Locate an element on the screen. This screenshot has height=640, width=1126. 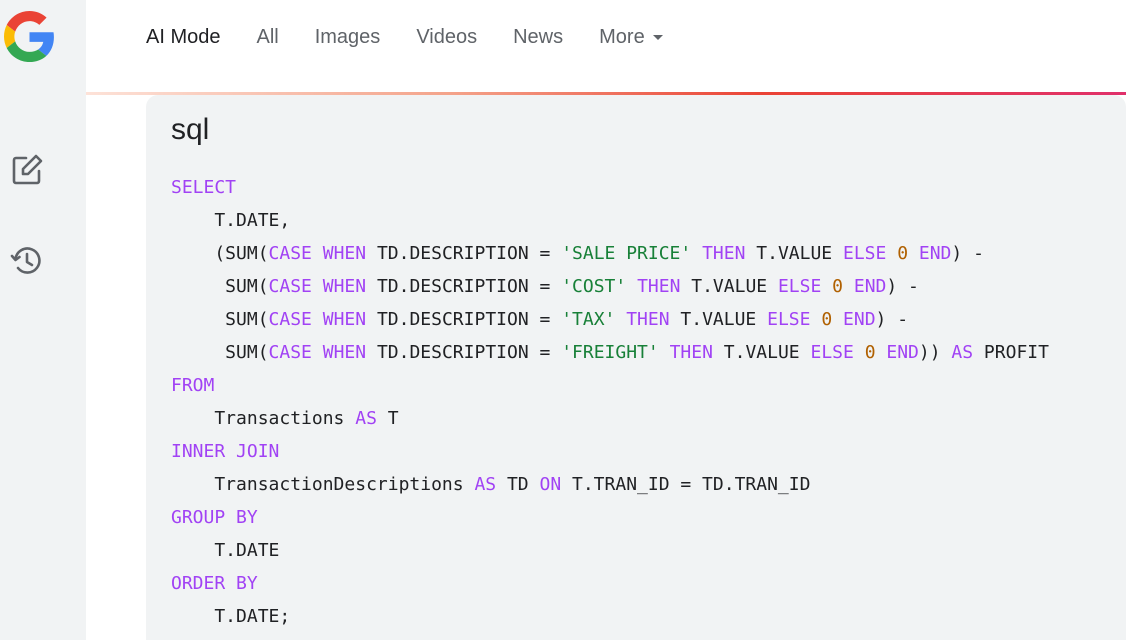
code-token: 'COST' is located at coordinates (594, 286).